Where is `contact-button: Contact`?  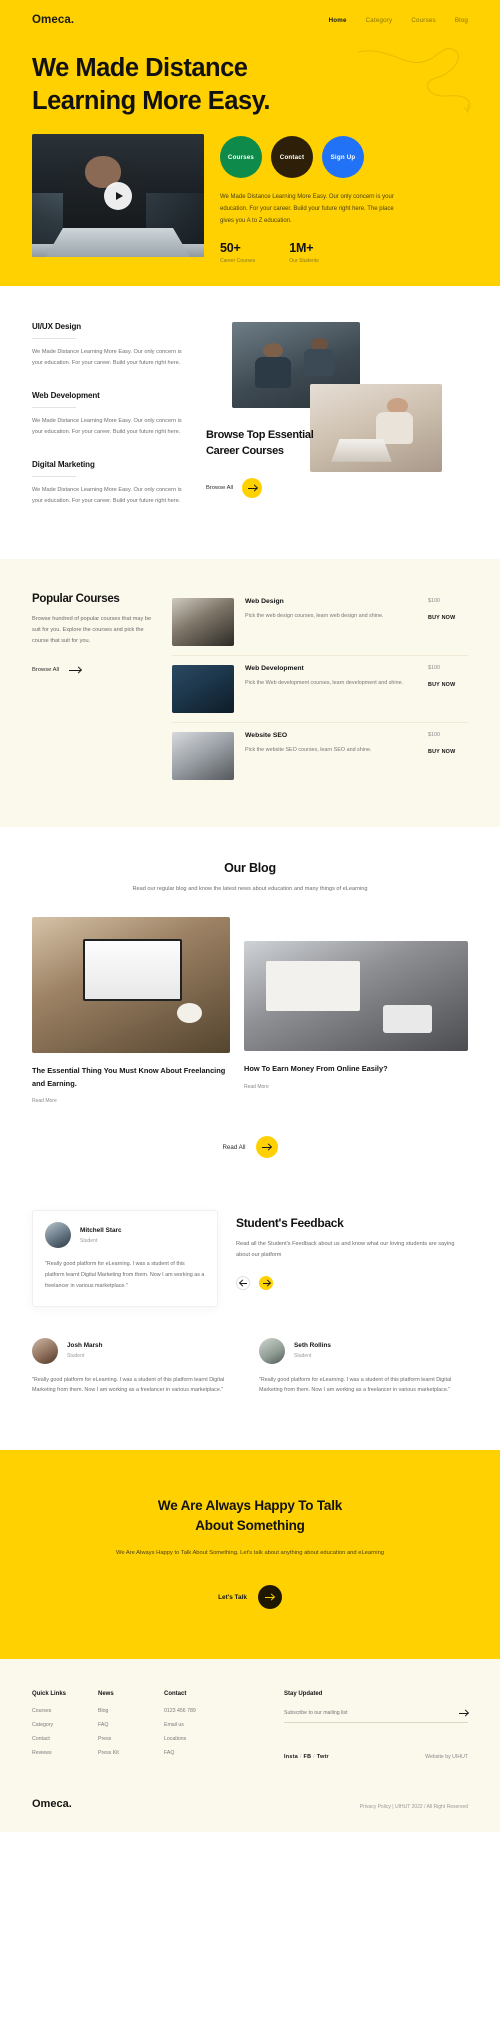
contact-button: Contact is located at coordinates (292, 157).